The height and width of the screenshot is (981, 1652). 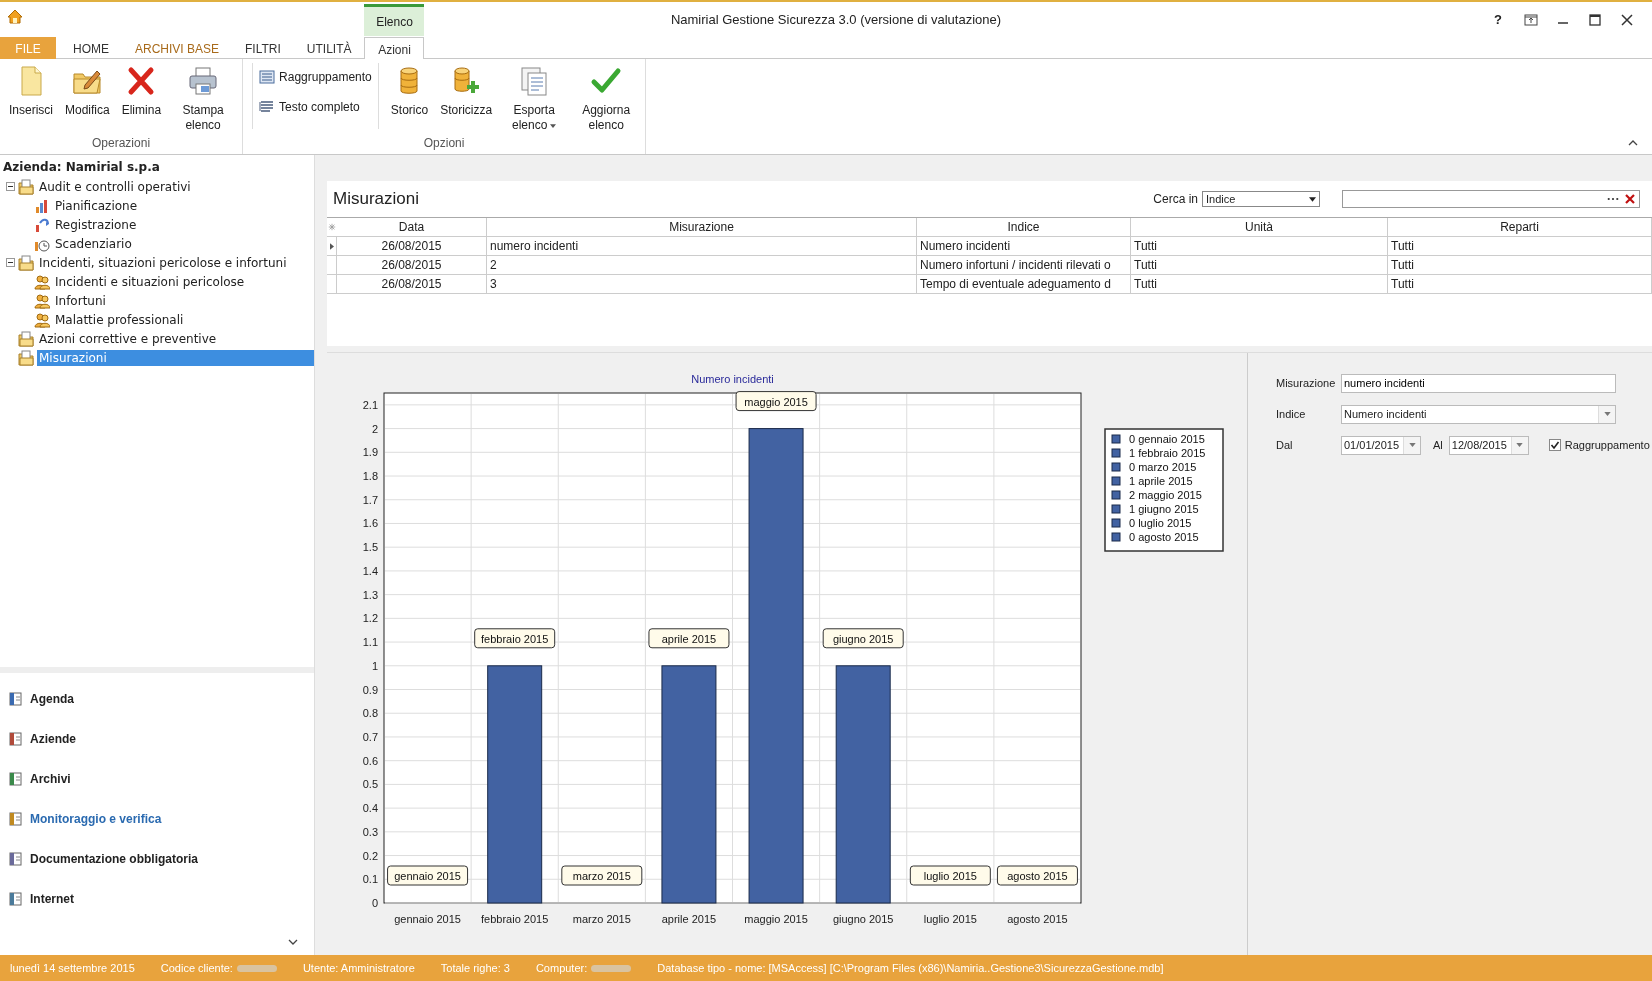 What do you see at coordinates (163, 262) in the screenshot?
I see `tree-item: Incidenti, situazioni pericolose e infortuni` at bounding box center [163, 262].